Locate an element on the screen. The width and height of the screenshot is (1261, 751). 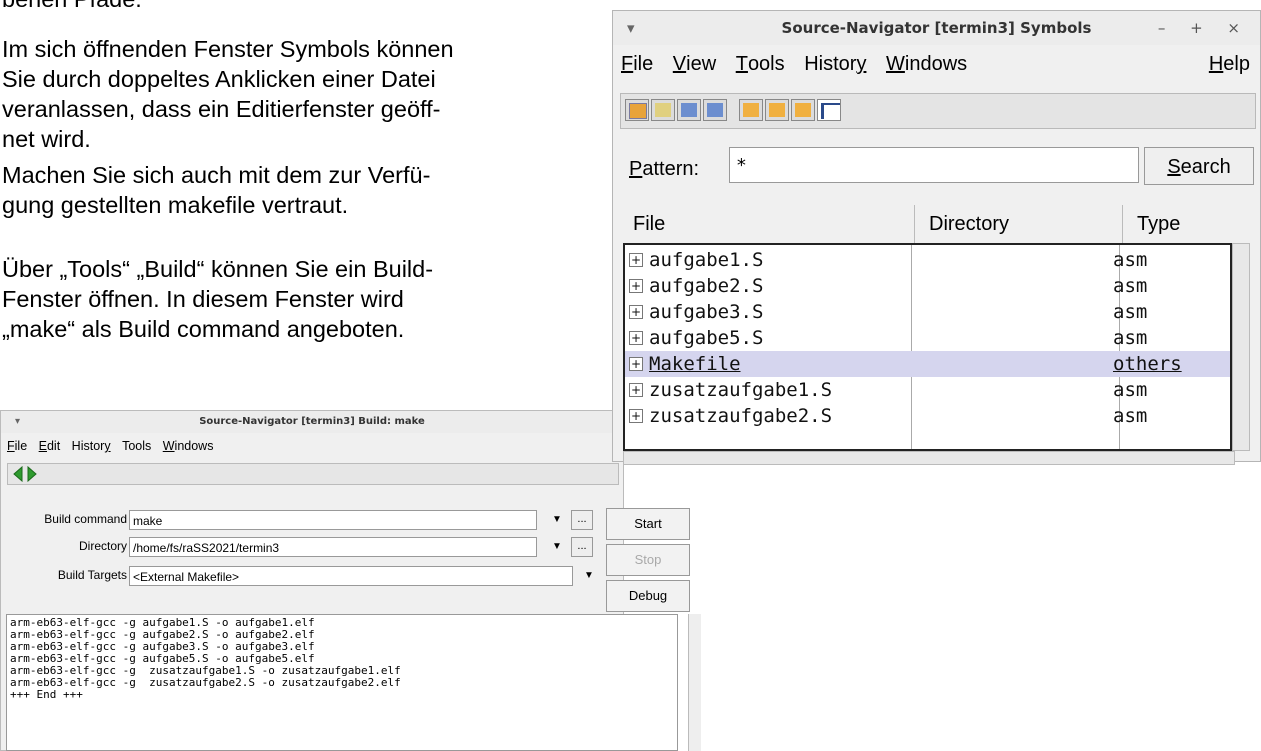
build-window-title: Source-Navigator [termin3] Build: make is located at coordinates (312, 421).